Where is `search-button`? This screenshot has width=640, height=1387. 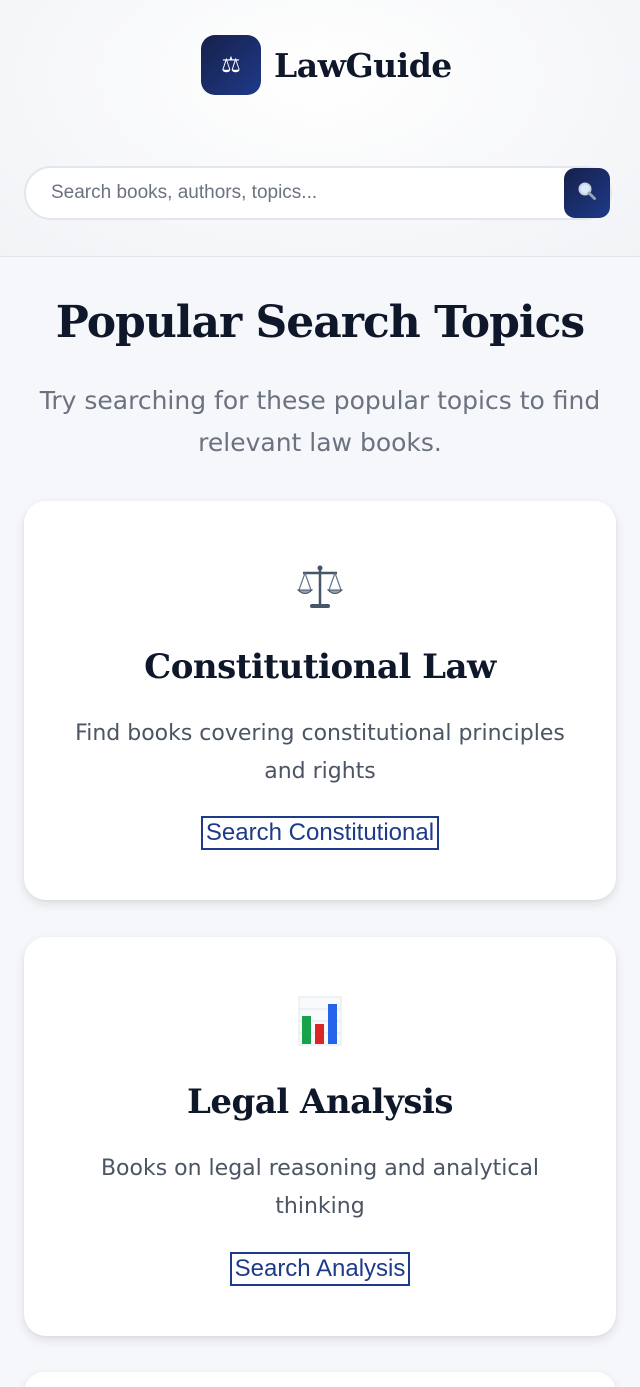
search-button is located at coordinates (587, 193).